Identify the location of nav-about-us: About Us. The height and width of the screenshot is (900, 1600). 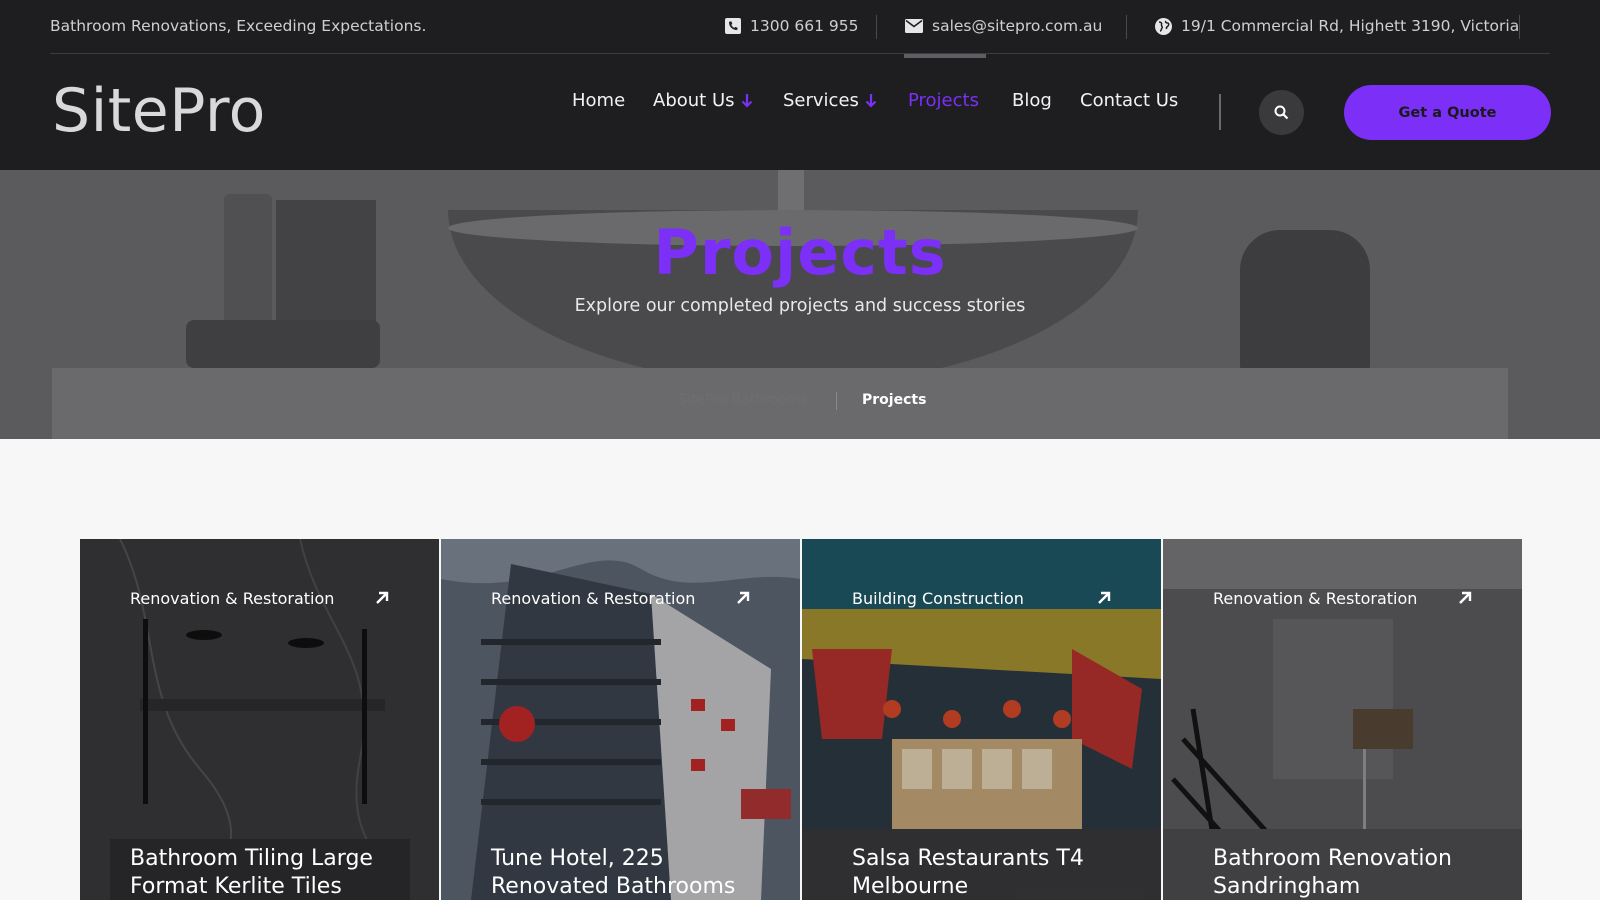
(703, 100).